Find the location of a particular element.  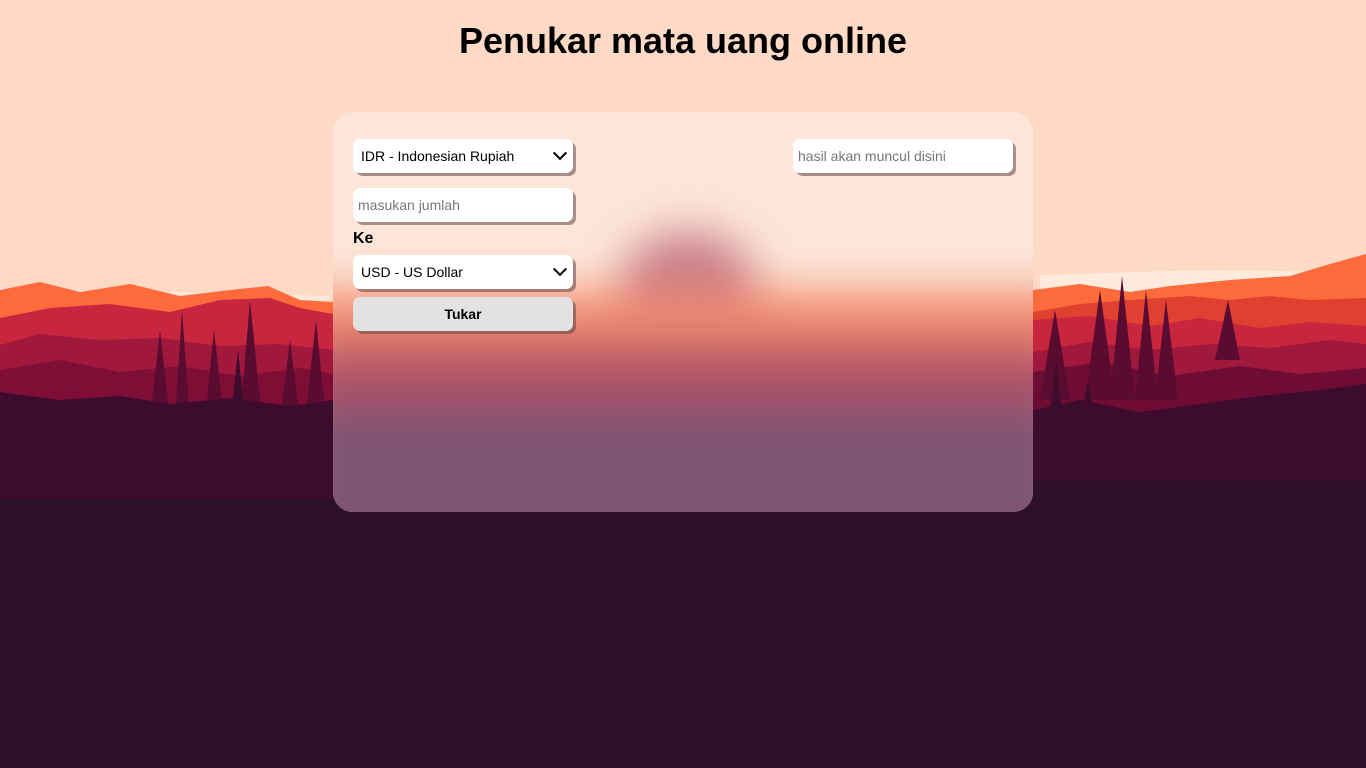

to-currency-value: USD - US Dollar is located at coordinates (412, 272).